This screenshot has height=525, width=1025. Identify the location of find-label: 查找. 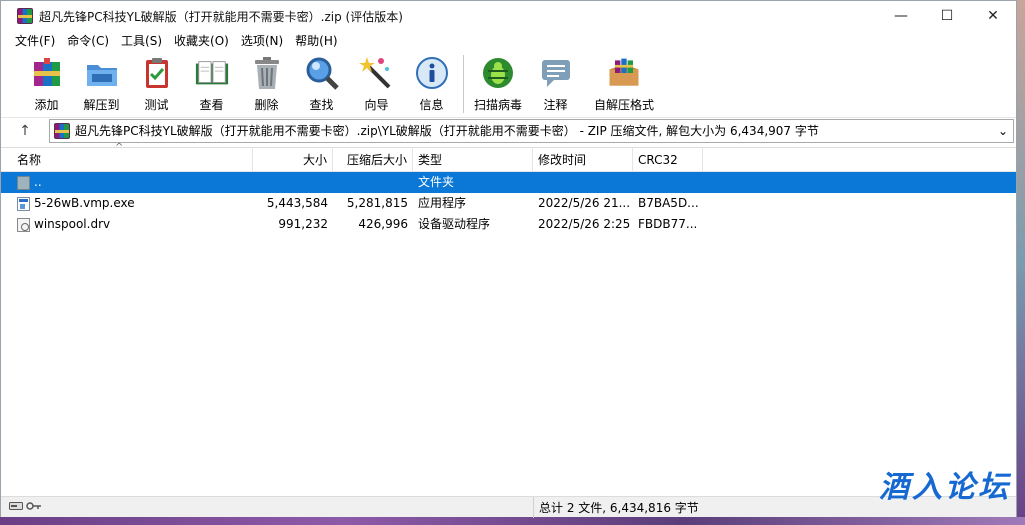
(321, 105).